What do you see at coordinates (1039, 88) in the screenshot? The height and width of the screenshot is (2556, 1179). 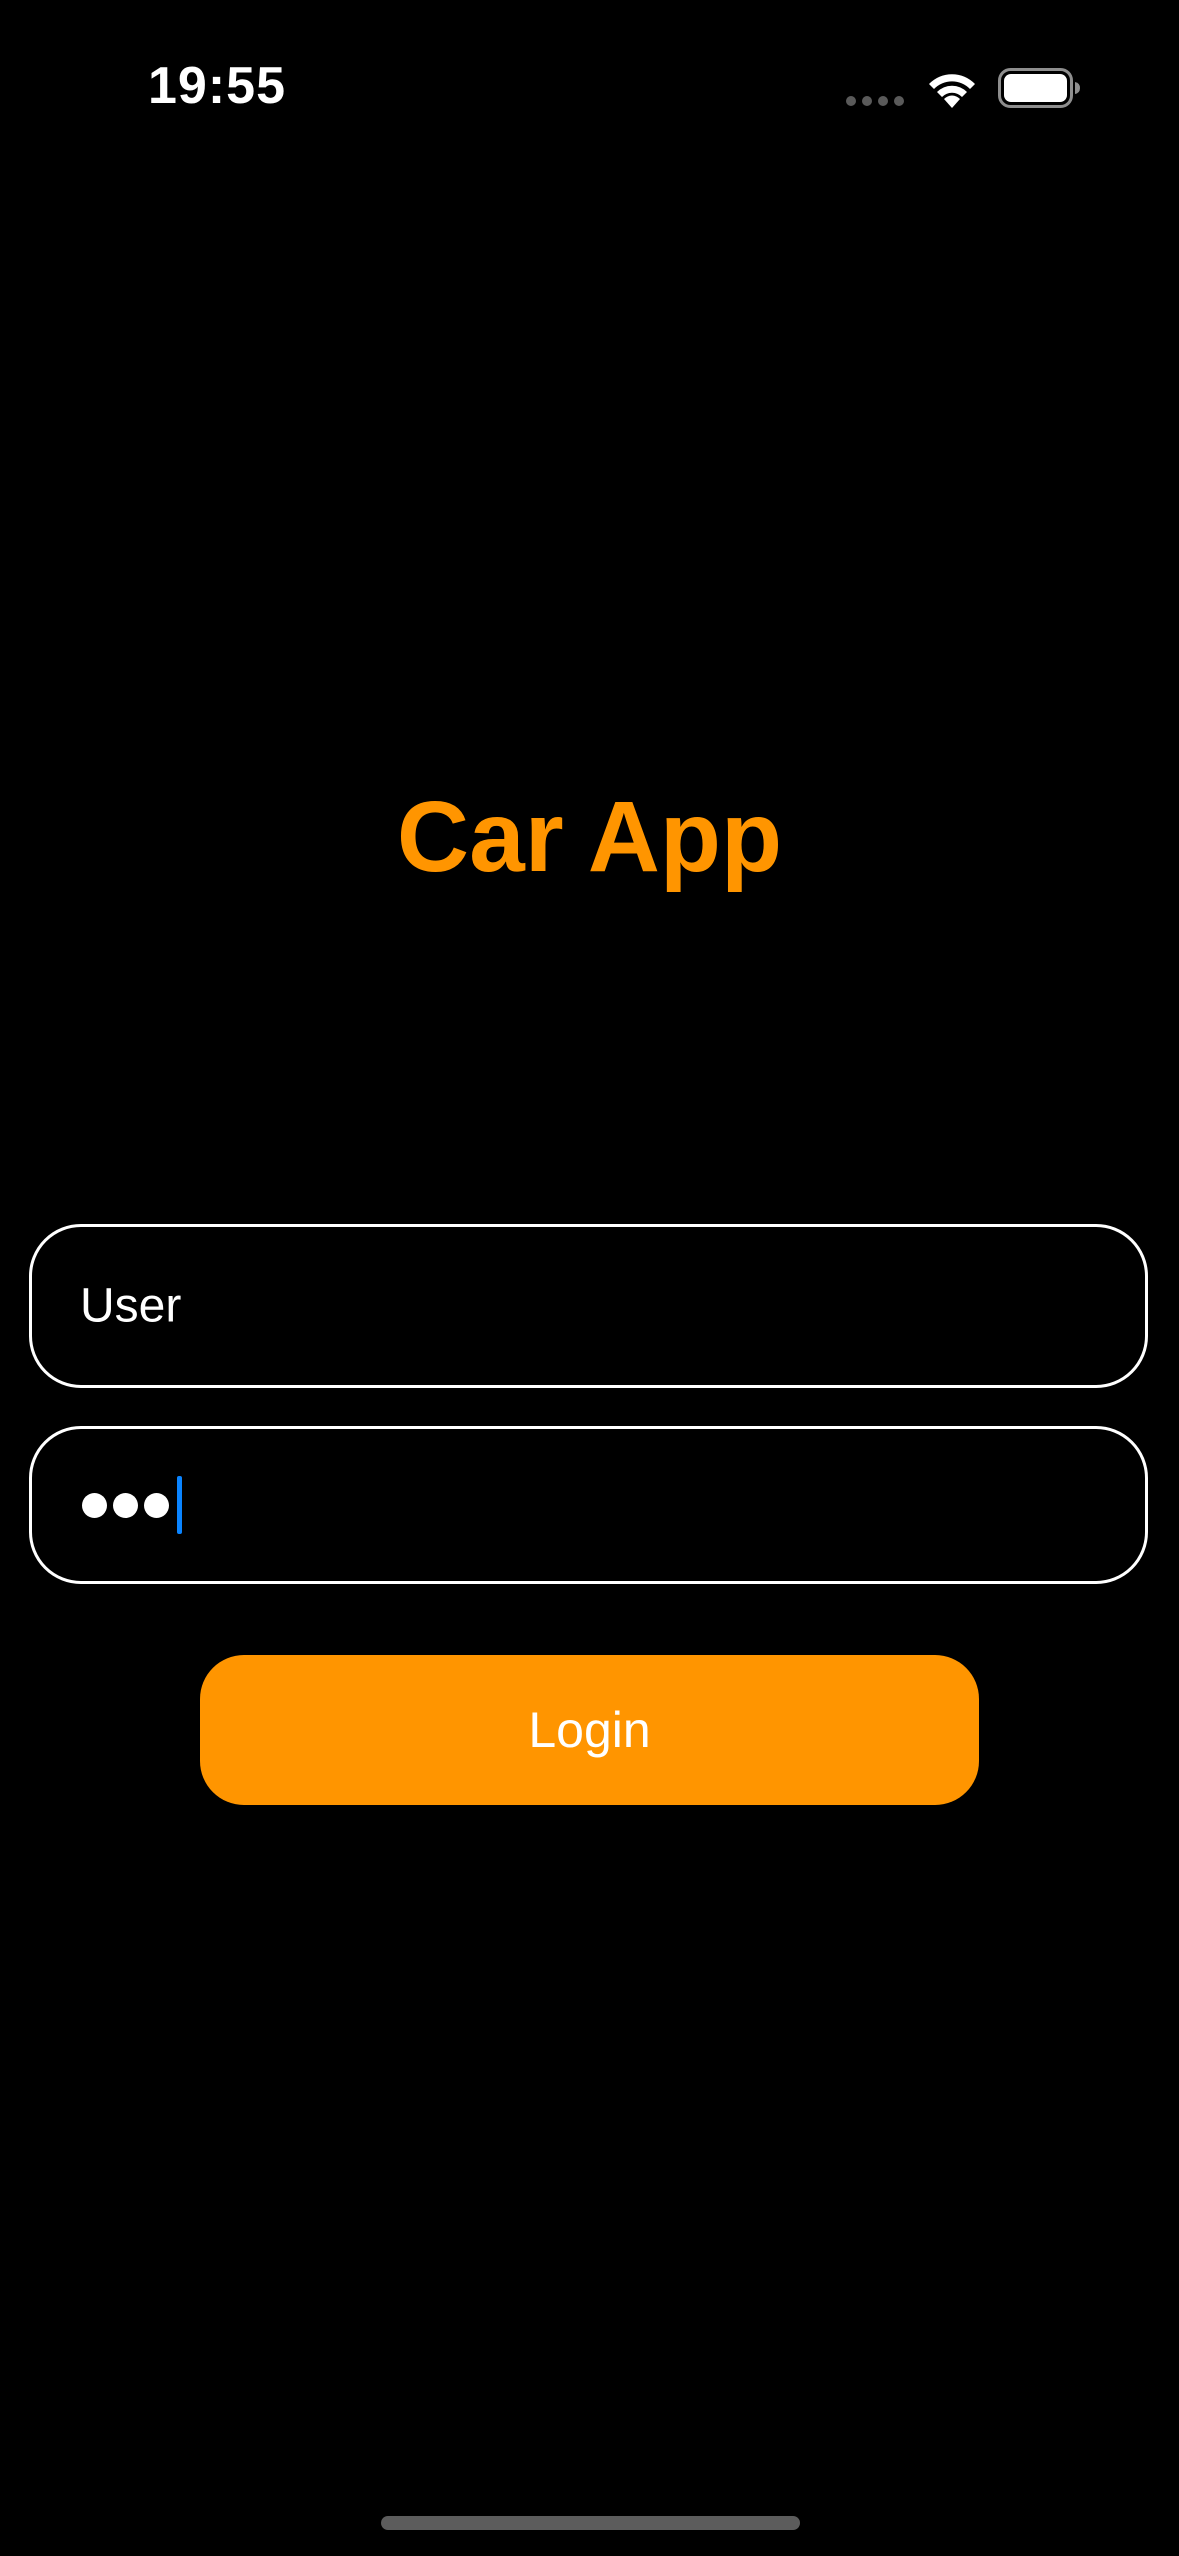 I see `battery-icon` at bounding box center [1039, 88].